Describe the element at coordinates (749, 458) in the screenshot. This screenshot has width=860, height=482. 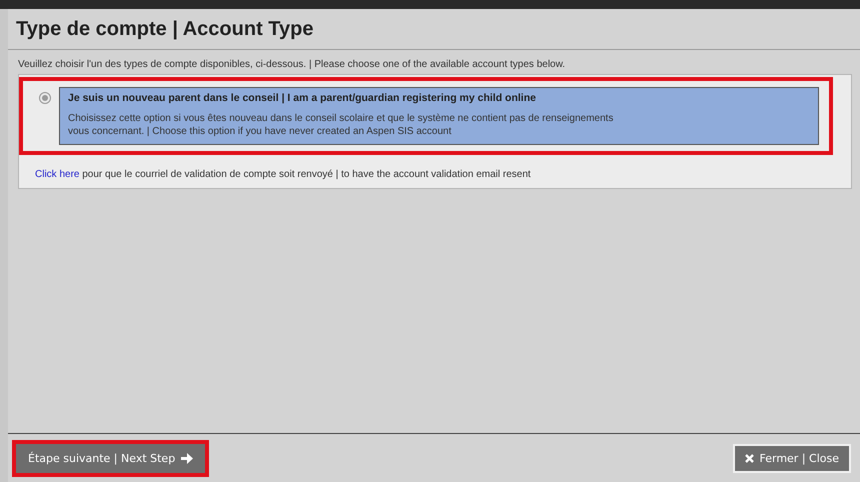
I see `close-icon` at that location.